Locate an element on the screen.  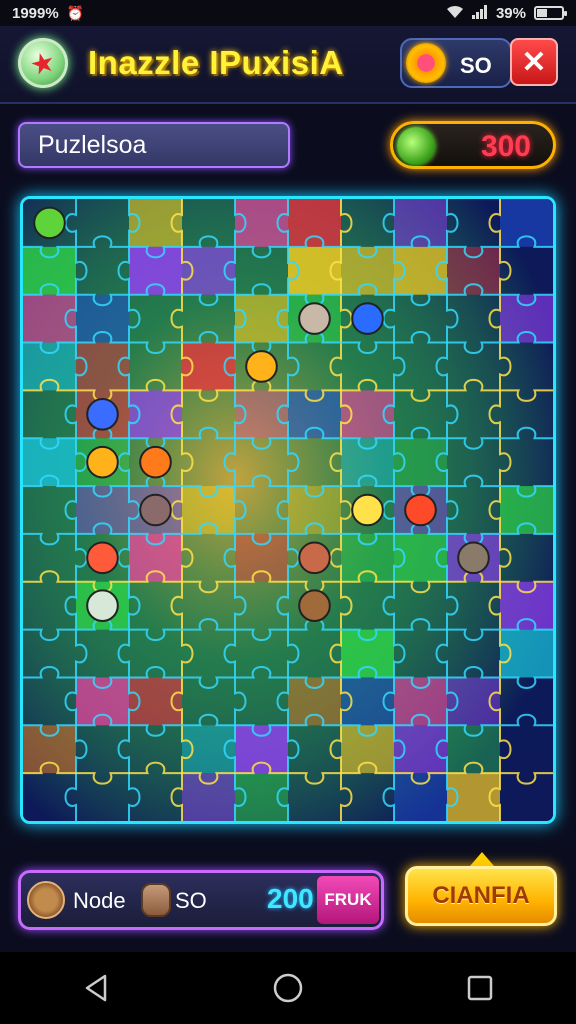
bottom-score: 200 is located at coordinates (290, 898).